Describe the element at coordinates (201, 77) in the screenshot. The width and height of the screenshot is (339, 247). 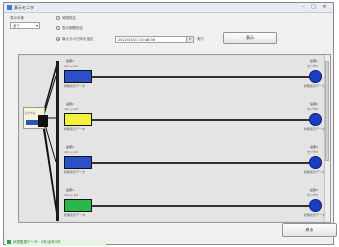
I see `node-1-link` at that location.